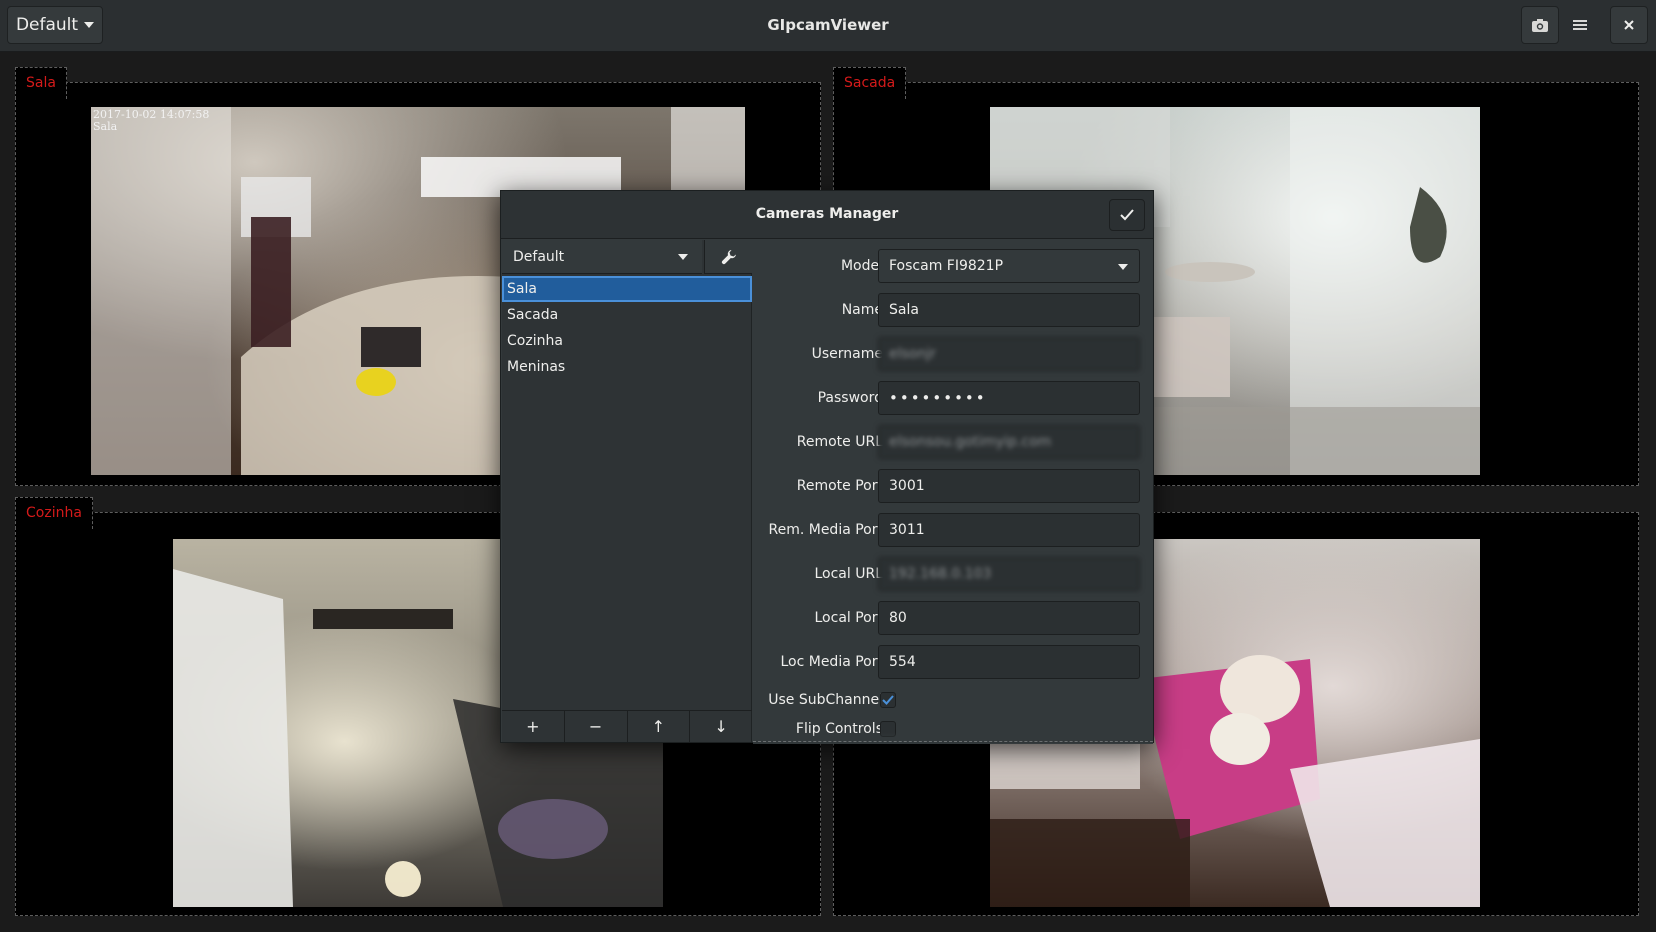  What do you see at coordinates (831, 662) in the screenshot?
I see `loc-media-port-label: Loc Media Port` at bounding box center [831, 662].